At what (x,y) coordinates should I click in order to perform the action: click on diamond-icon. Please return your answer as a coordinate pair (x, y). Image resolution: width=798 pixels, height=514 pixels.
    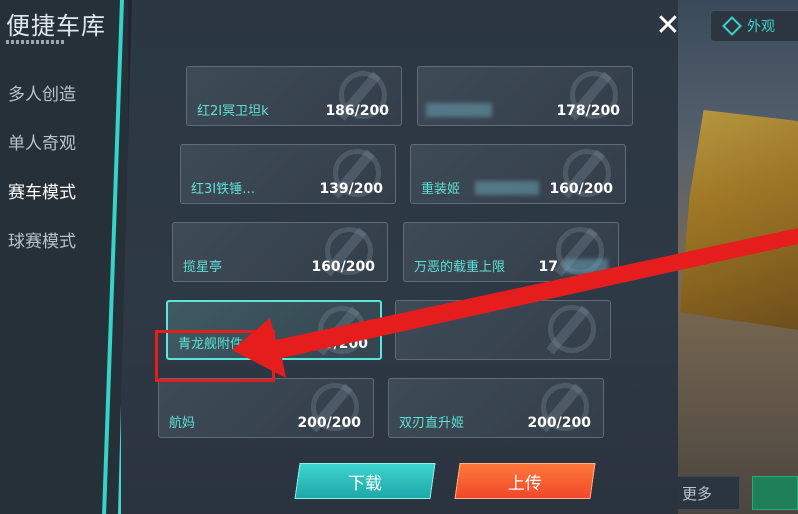
    Looking at the image, I should click on (732, 26).